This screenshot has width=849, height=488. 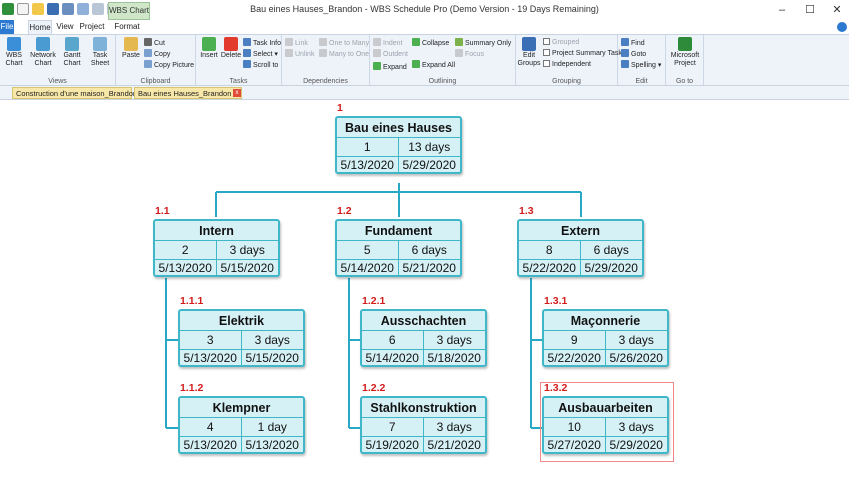 I want to click on wbs-task-box: Ausbauarbeiten 10 3 days 5/27/2020 5/29/2020, so click(x=605, y=425).